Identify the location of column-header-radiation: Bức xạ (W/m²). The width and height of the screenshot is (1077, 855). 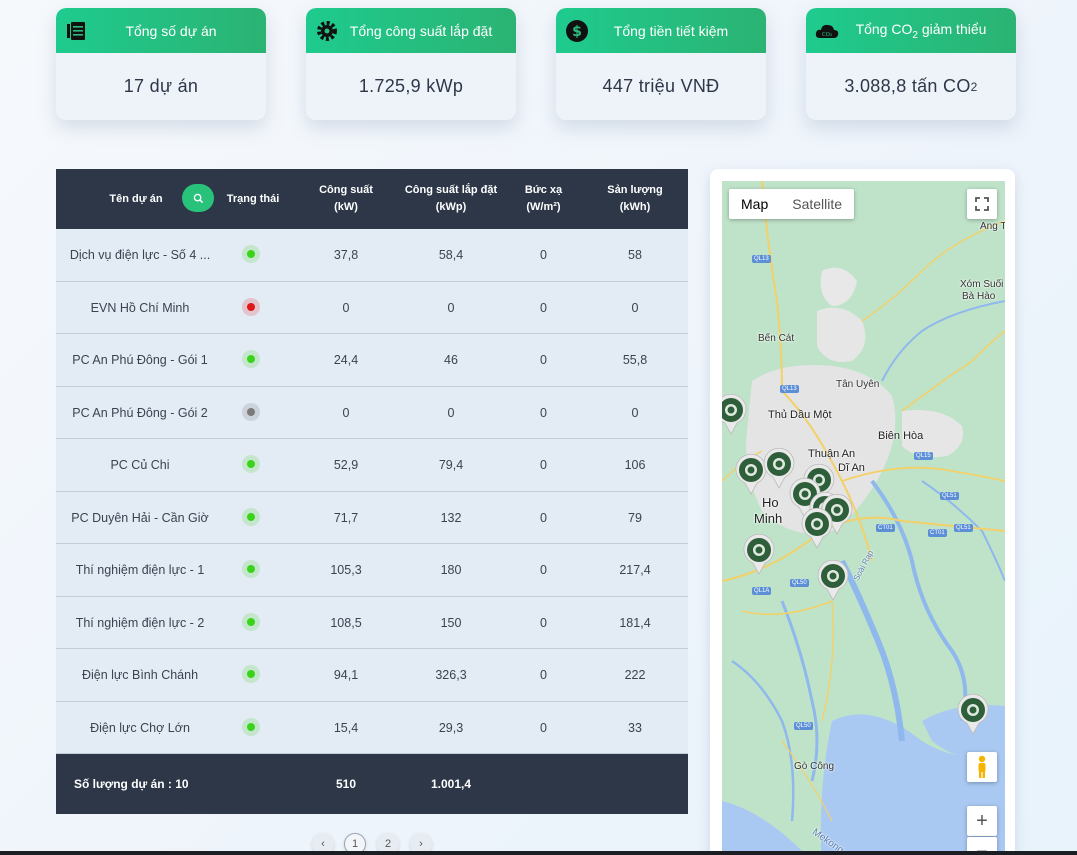
(543, 198).